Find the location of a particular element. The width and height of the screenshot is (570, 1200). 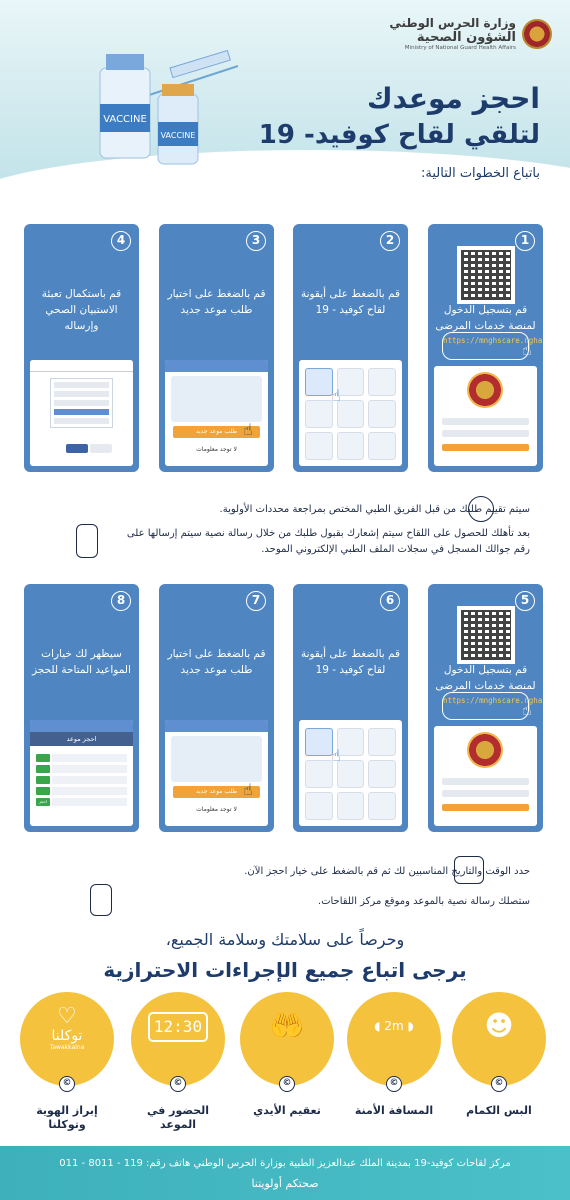

step-number: 8 is located at coordinates (121, 601).